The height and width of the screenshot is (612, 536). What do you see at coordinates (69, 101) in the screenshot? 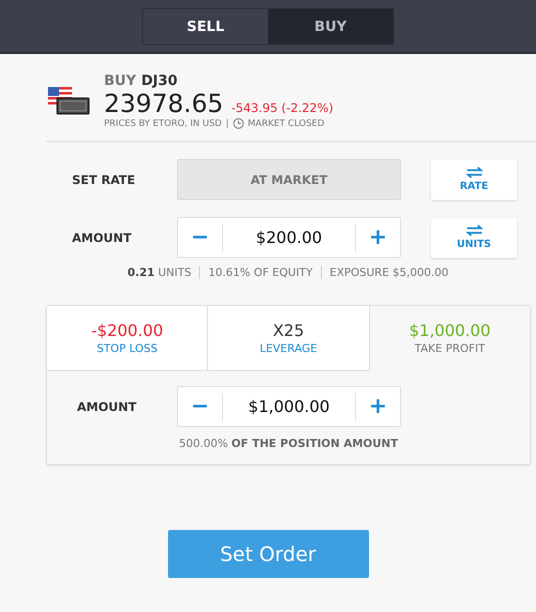
I see `flag-icon` at bounding box center [69, 101].